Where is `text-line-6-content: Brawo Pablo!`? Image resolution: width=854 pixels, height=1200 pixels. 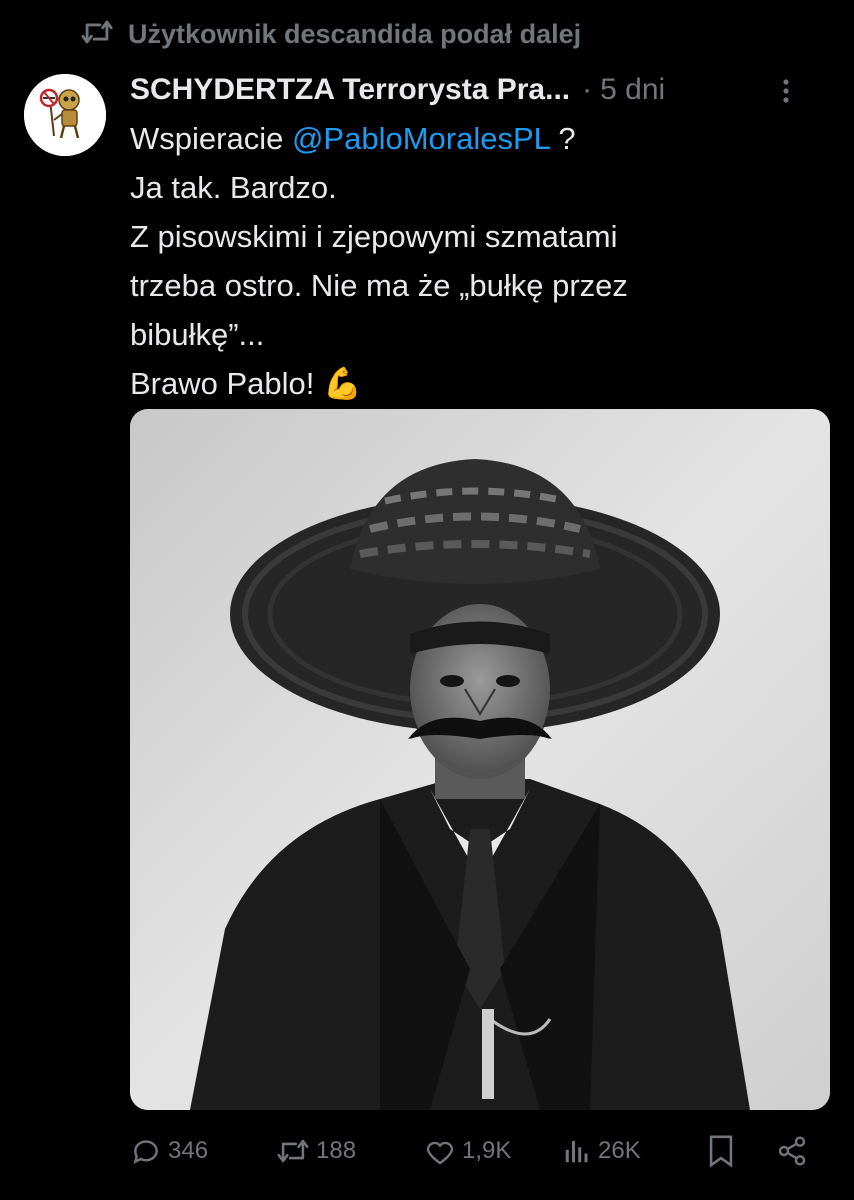 text-line-6-content: Brawo Pablo! is located at coordinates (226, 383).